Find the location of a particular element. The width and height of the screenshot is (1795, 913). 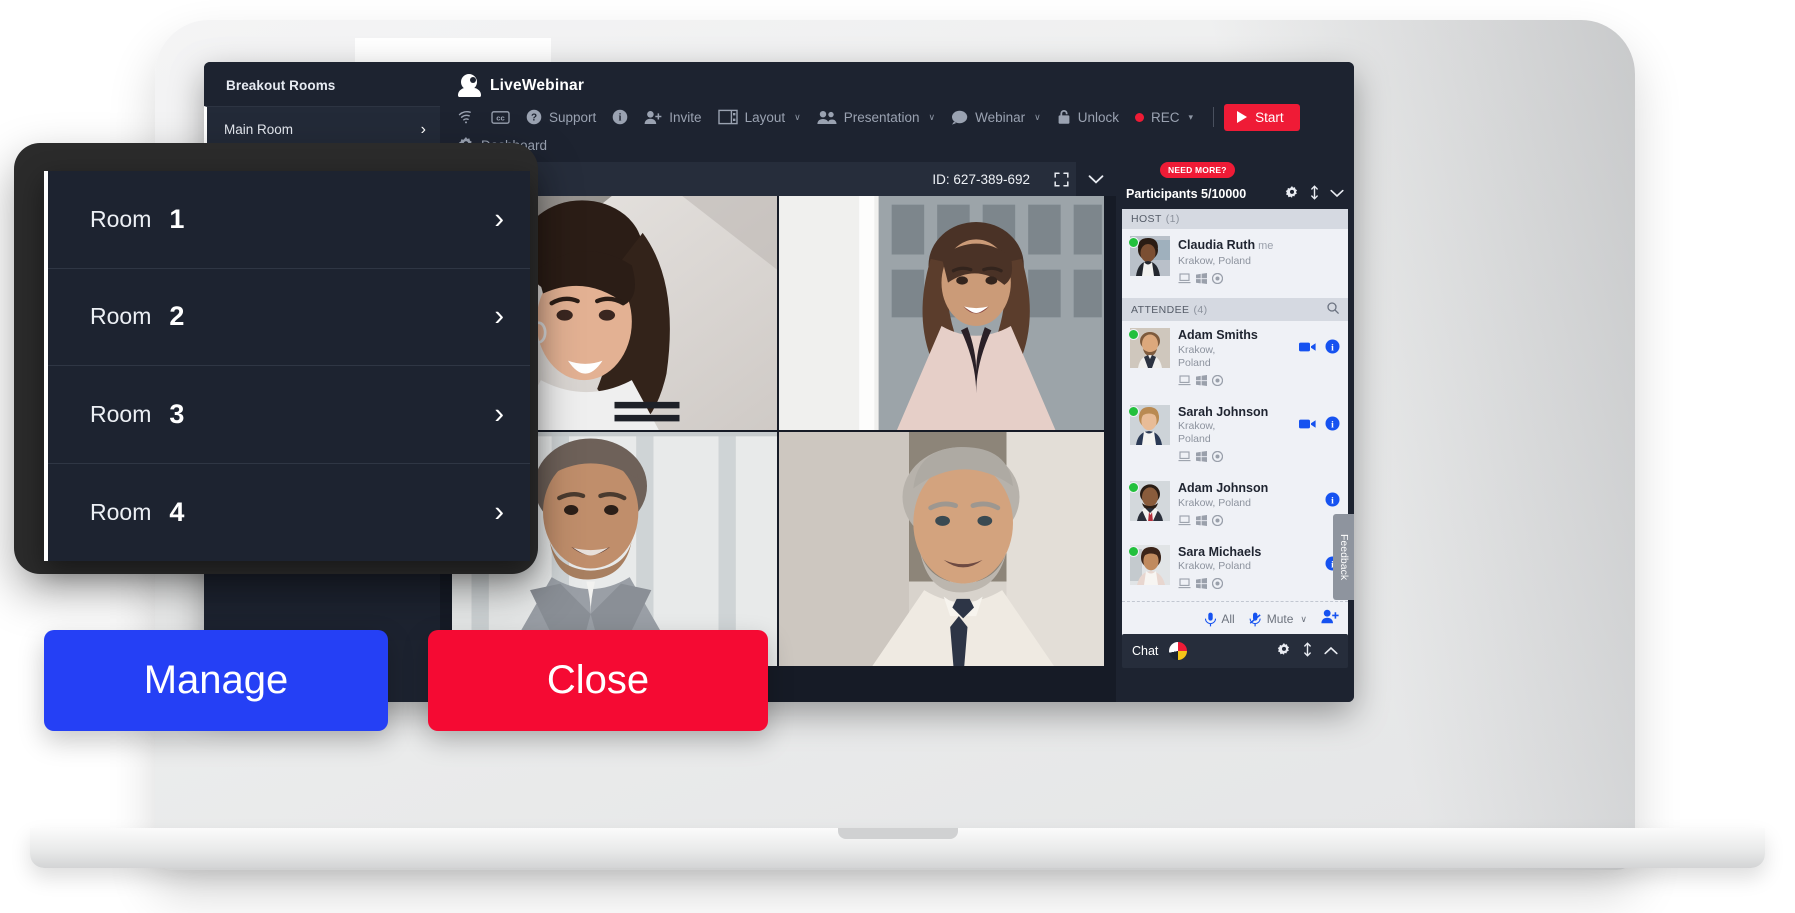

toolbar-presentation: Presentation ∨ is located at coordinates (881, 117).